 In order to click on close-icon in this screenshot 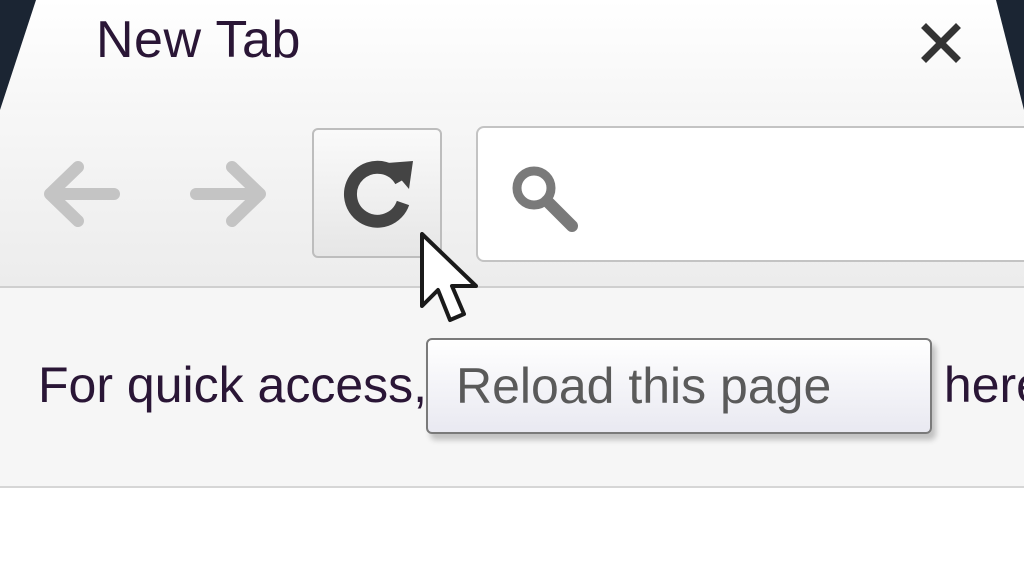, I will do `click(941, 43)`.